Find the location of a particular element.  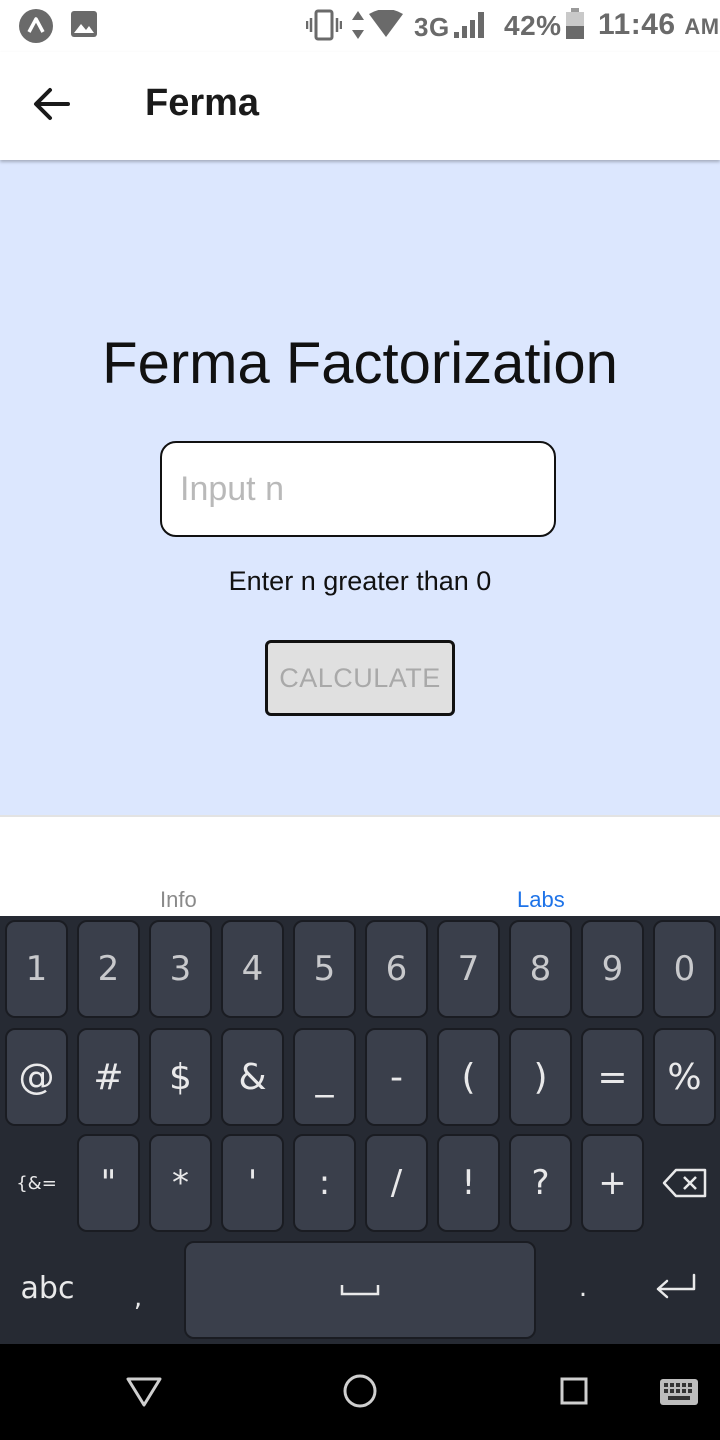

key-double-quote: " is located at coordinates (108, 1183).